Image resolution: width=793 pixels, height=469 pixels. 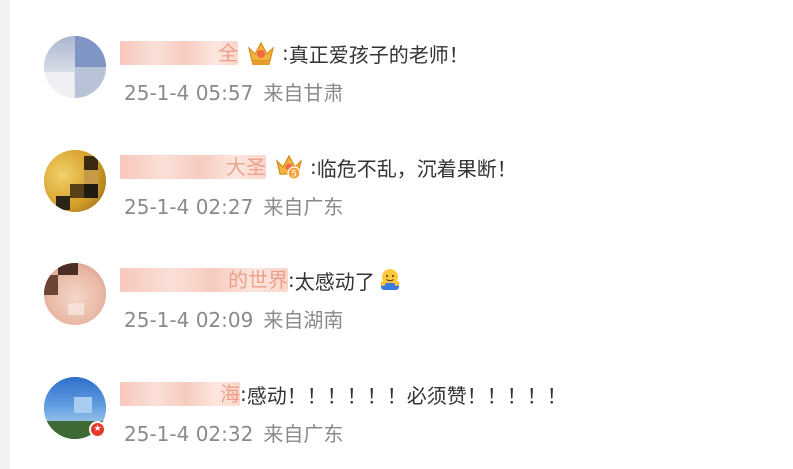 I want to click on comment-line: 海 : 感动！！！！！！必须赞！！！！！, so click(x=343, y=394).